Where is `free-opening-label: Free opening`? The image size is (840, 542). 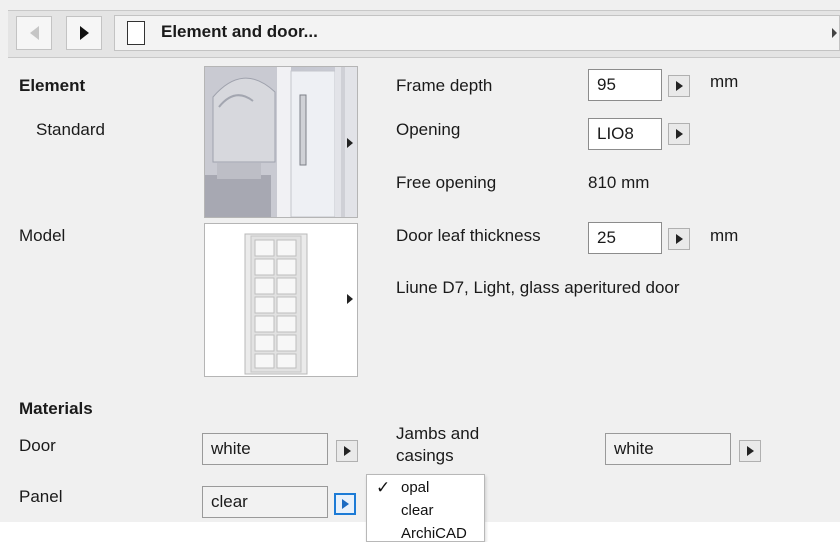
free-opening-label: Free opening is located at coordinates (446, 182).